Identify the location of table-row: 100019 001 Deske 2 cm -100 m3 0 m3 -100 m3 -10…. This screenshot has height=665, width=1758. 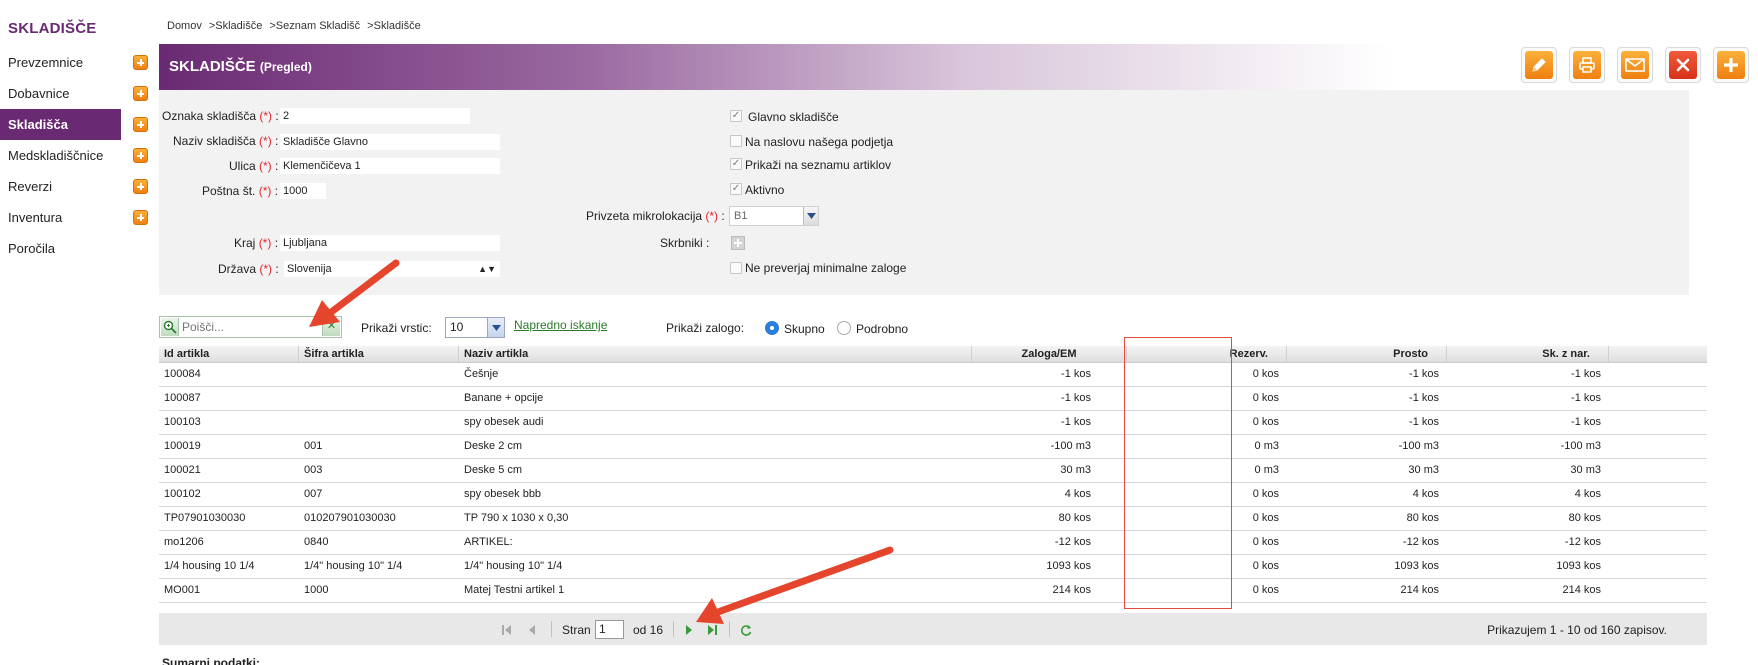
(933, 447).